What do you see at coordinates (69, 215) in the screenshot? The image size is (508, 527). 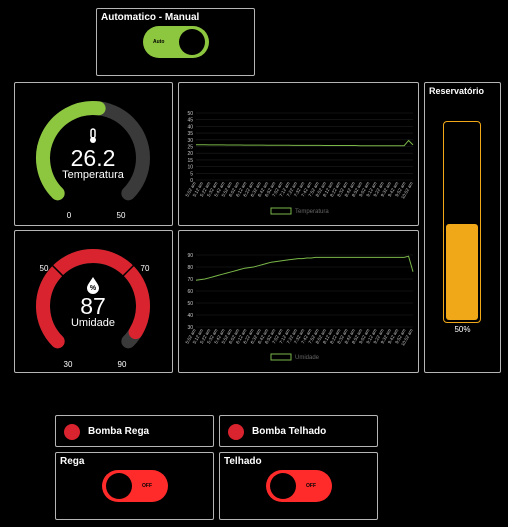 I see `temperature-min-label: 0` at bounding box center [69, 215].